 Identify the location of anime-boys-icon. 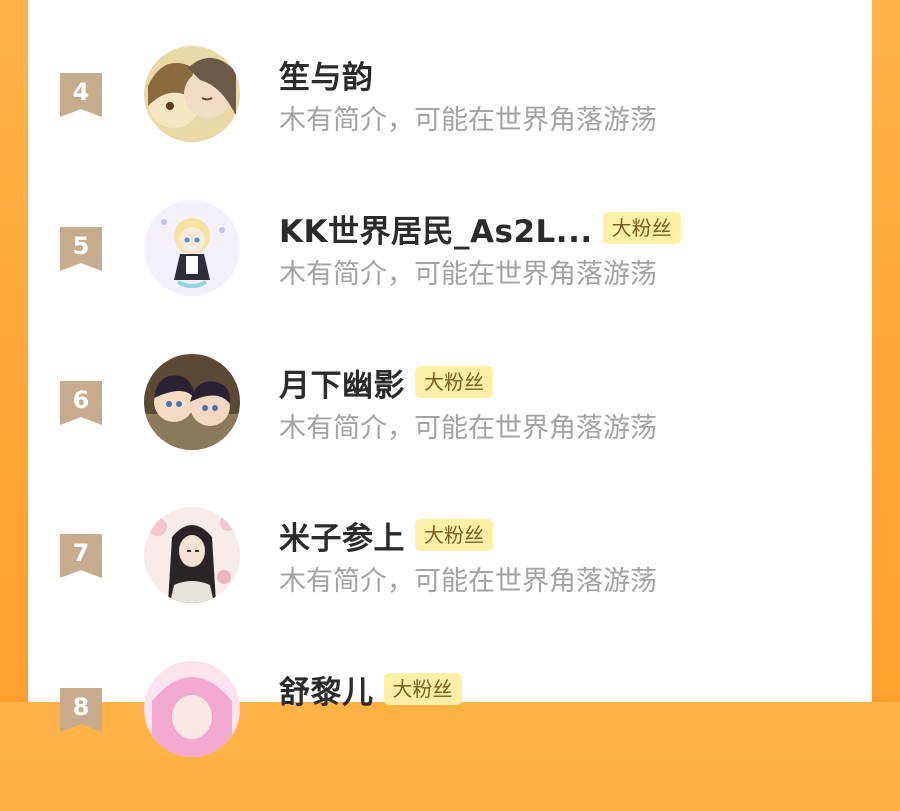
(192, 402).